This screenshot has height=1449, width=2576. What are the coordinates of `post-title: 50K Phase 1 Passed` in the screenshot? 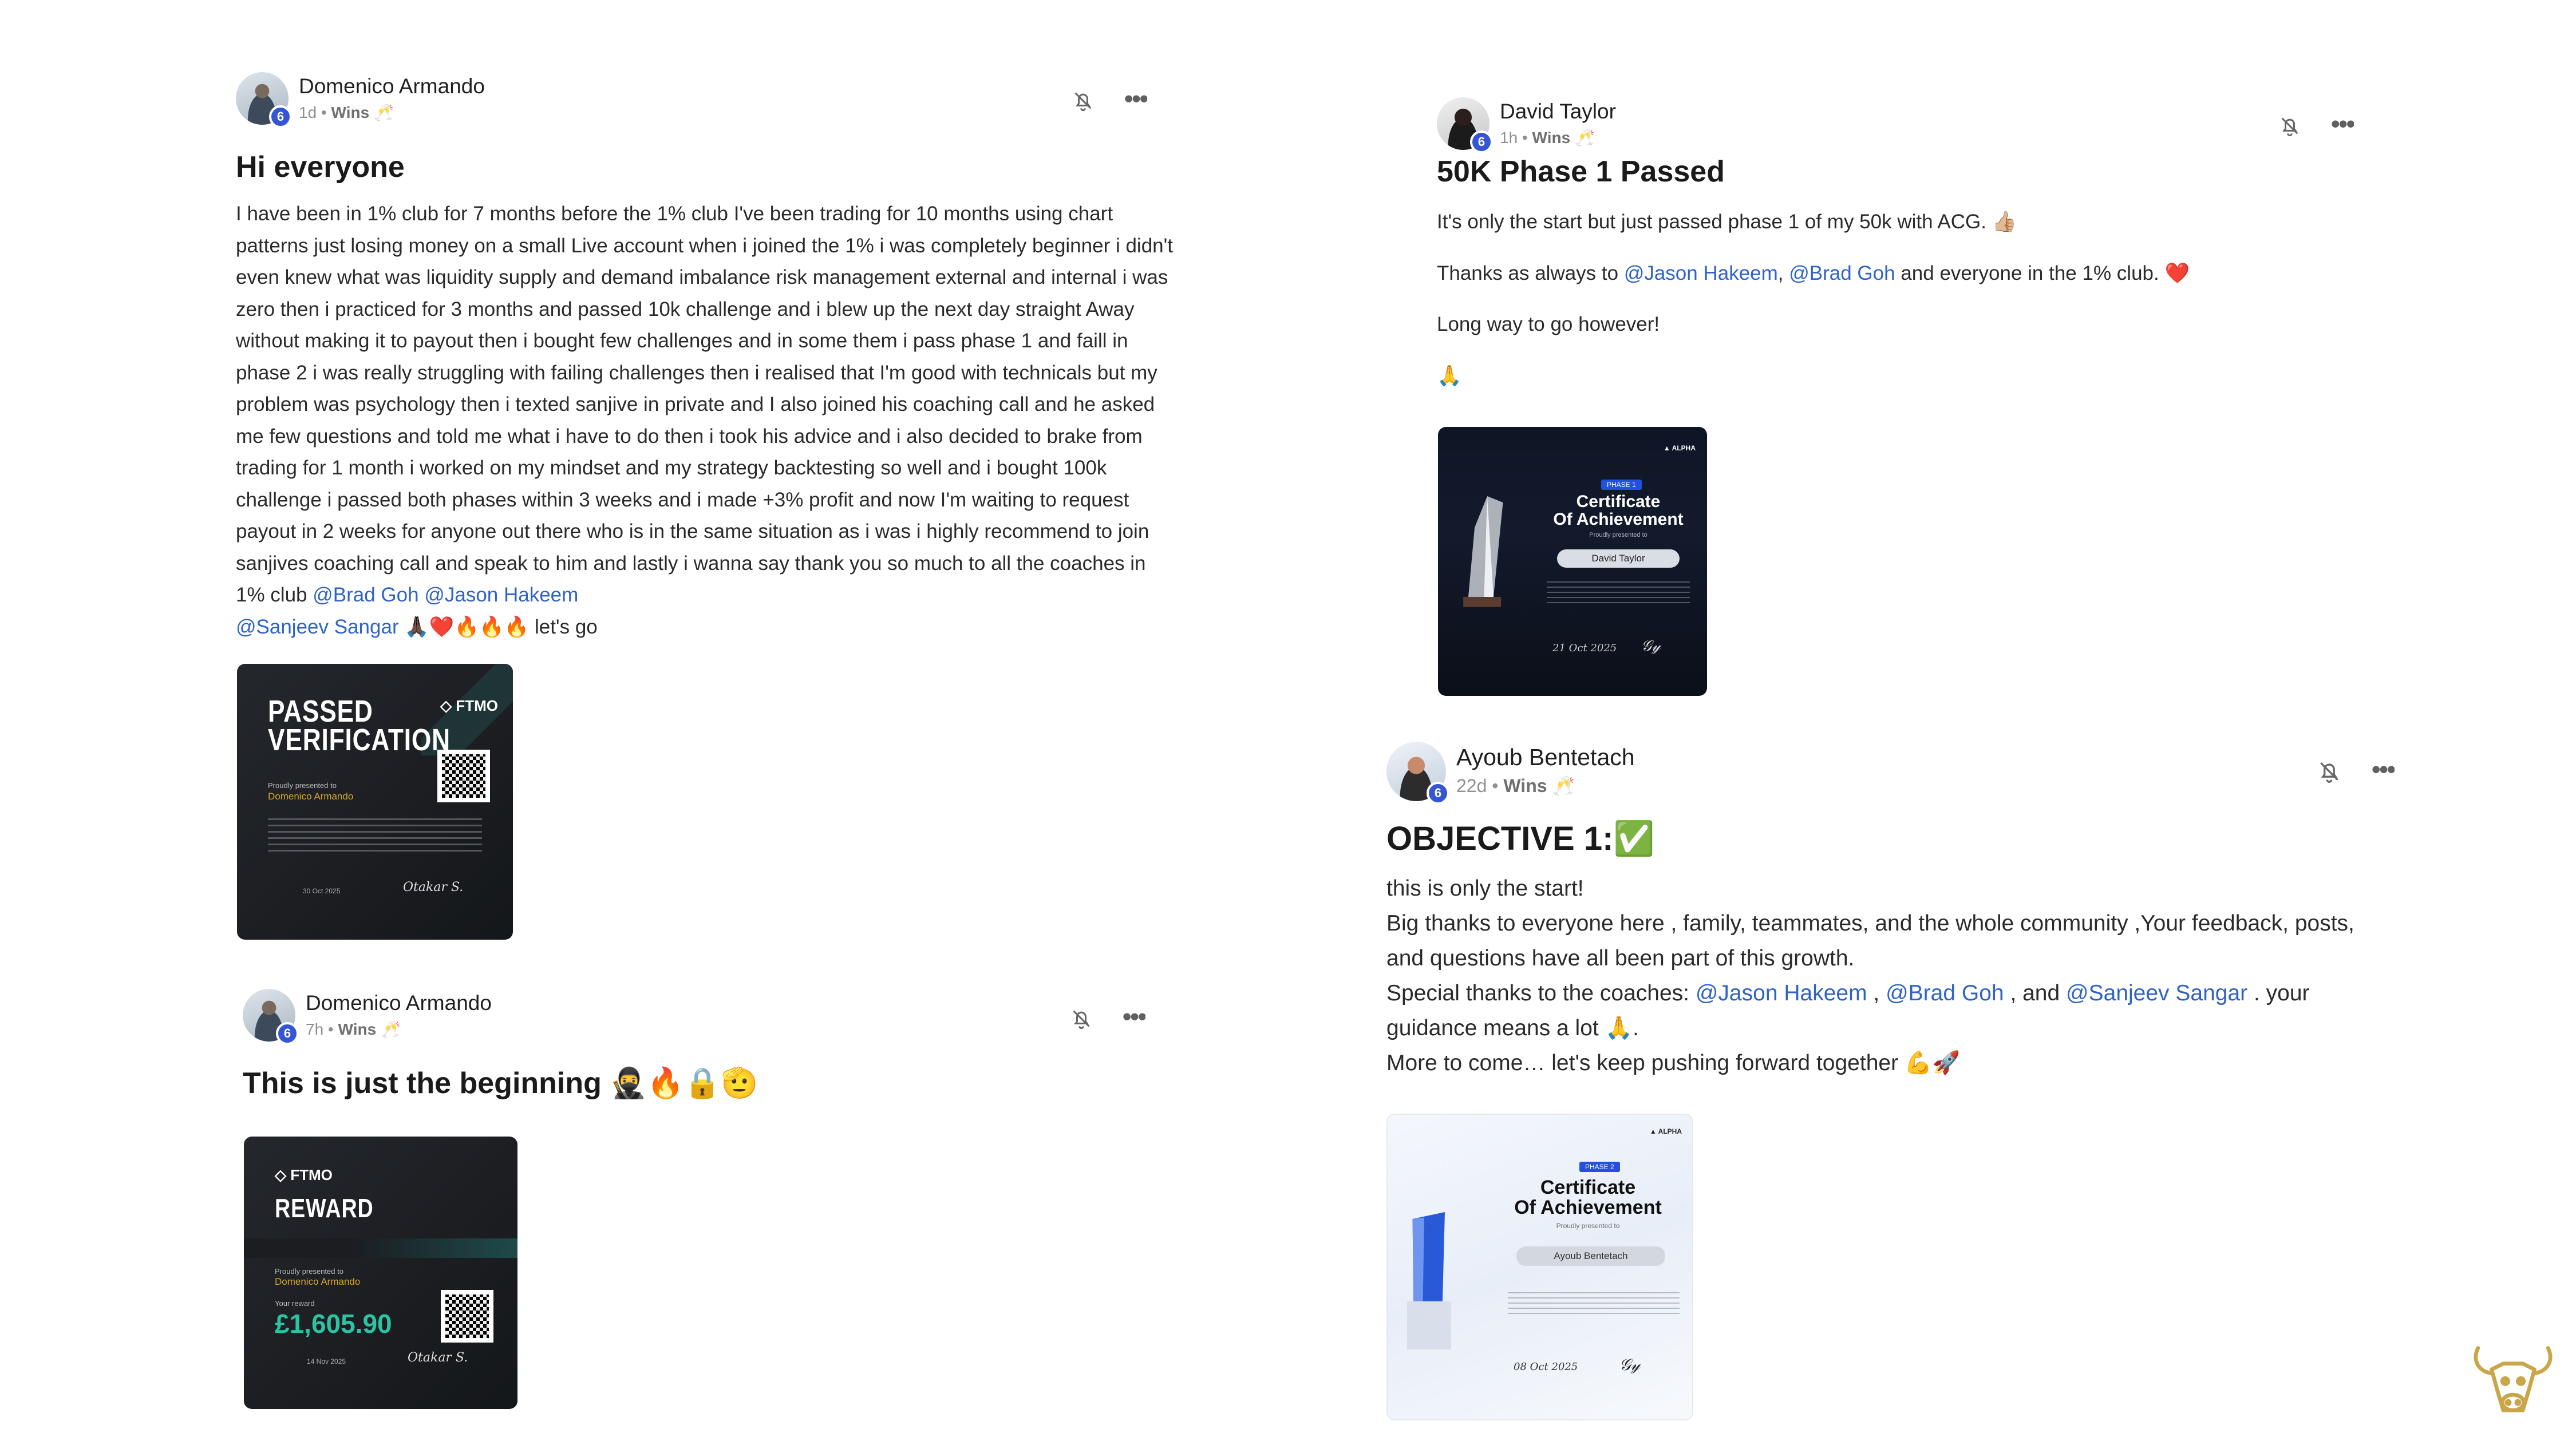 It's located at (1906, 172).